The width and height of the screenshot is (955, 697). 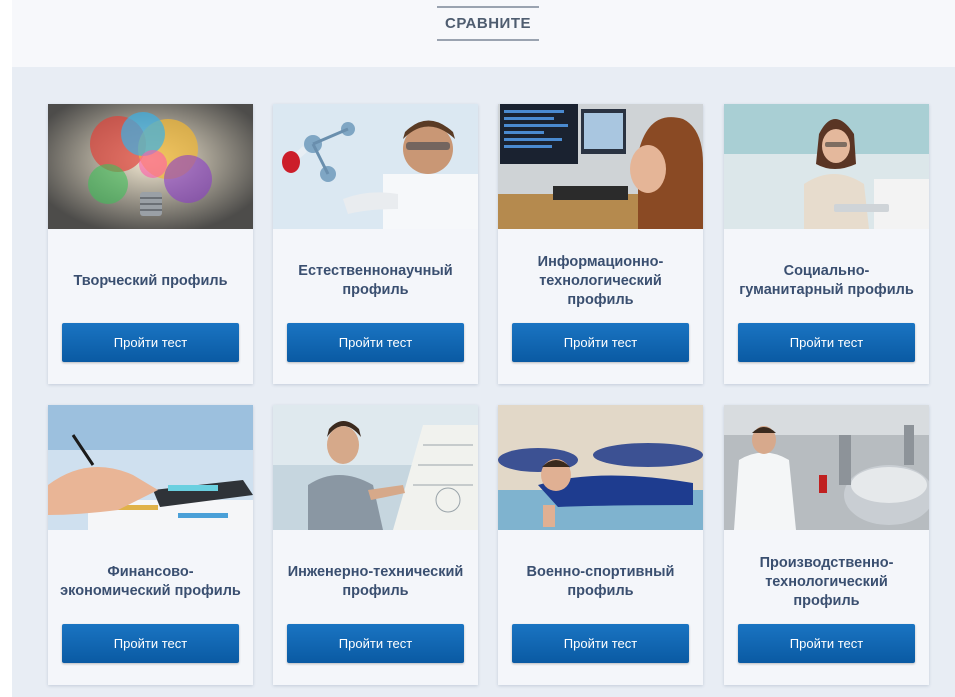 What do you see at coordinates (375, 166) in the screenshot?
I see `lab-scientist-photo` at bounding box center [375, 166].